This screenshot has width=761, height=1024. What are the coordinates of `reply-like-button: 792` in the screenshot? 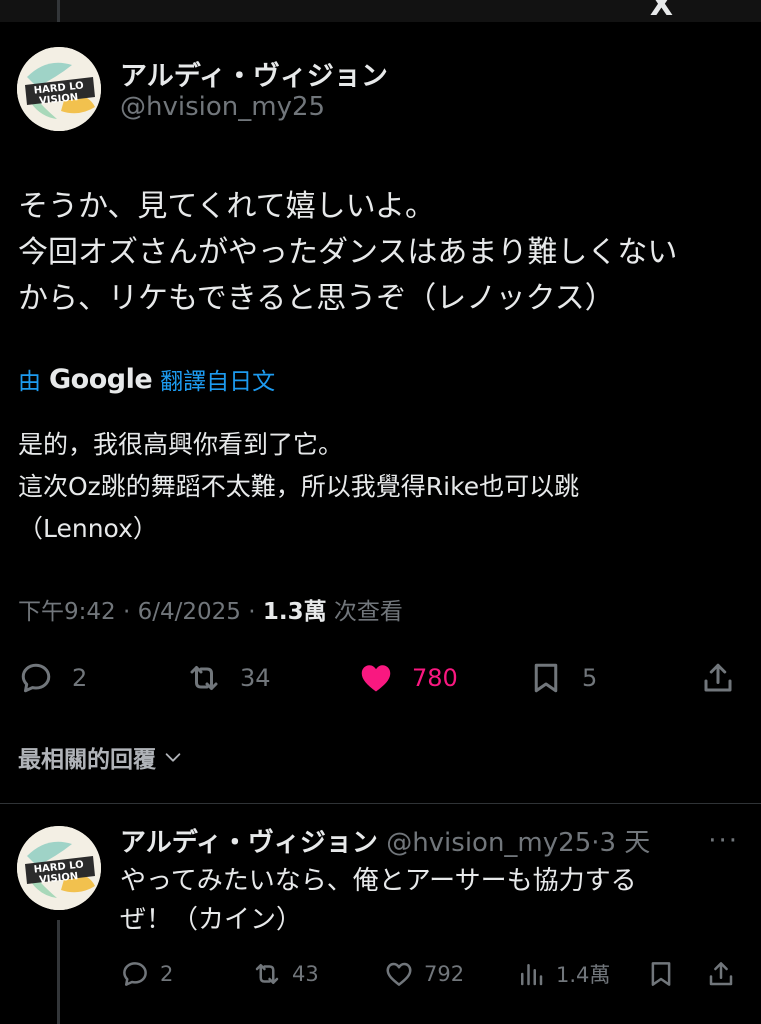 It's located at (424, 974).